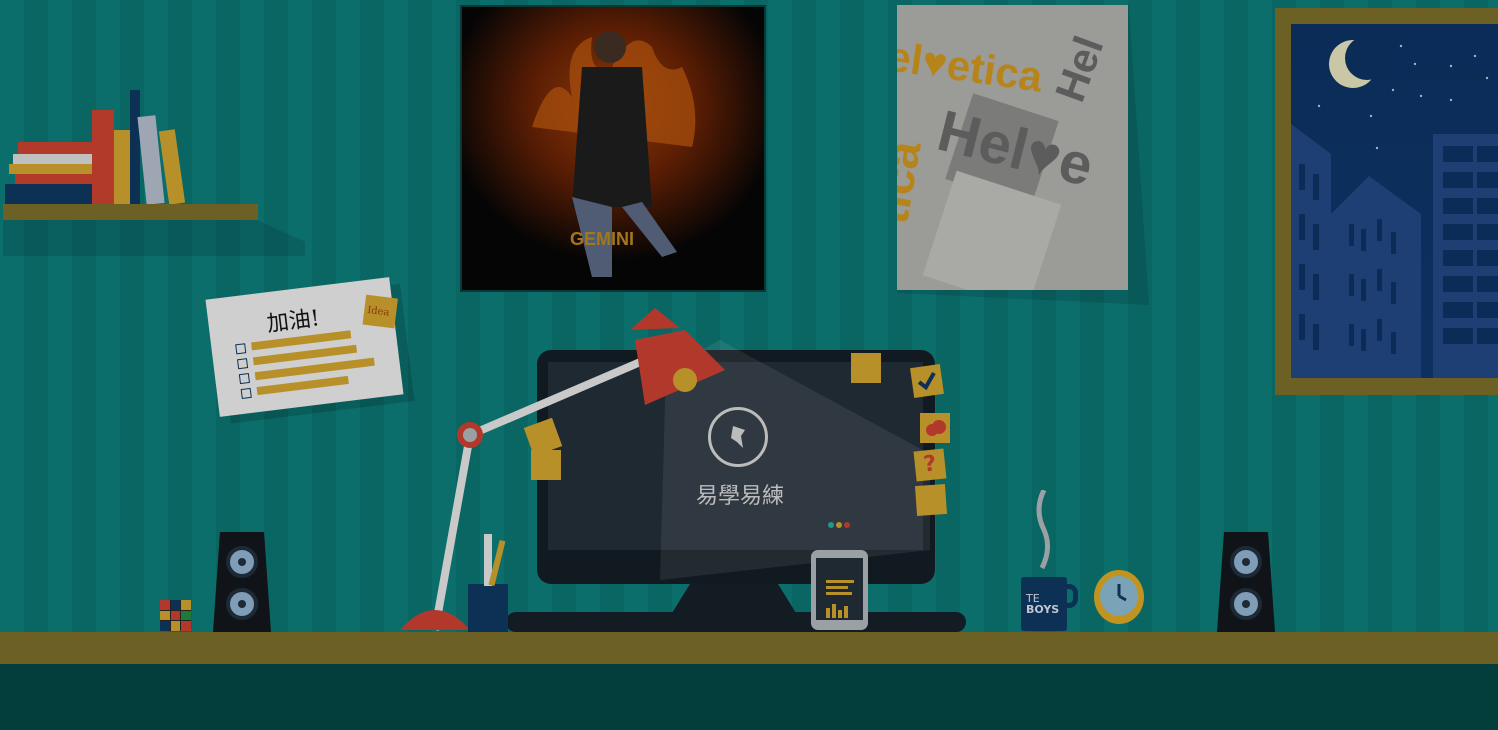 The image size is (1498, 730). Describe the element at coordinates (927, 381) in the screenshot. I see `checkmark-icon` at that location.